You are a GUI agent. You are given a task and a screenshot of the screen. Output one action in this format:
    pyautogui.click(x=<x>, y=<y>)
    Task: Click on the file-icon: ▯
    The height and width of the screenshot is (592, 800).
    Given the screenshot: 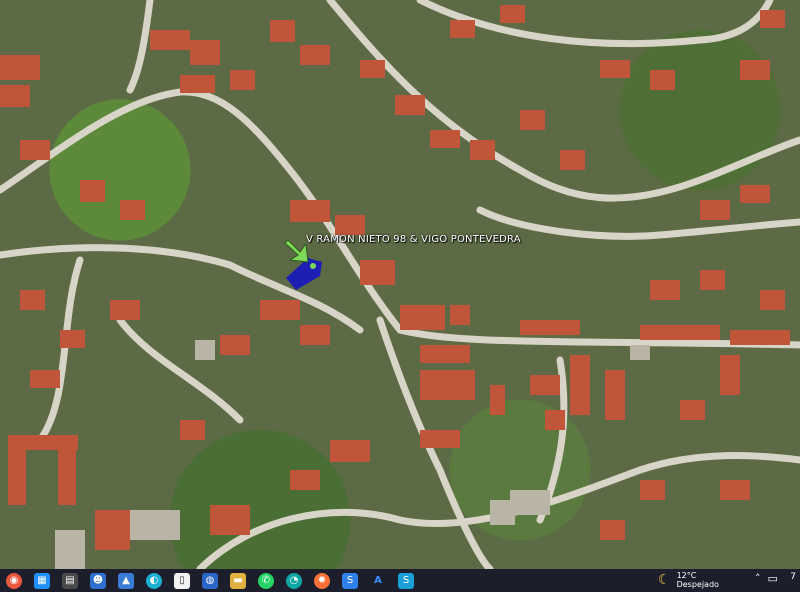 What is the action you would take?
    pyautogui.click(x=182, y=580)
    